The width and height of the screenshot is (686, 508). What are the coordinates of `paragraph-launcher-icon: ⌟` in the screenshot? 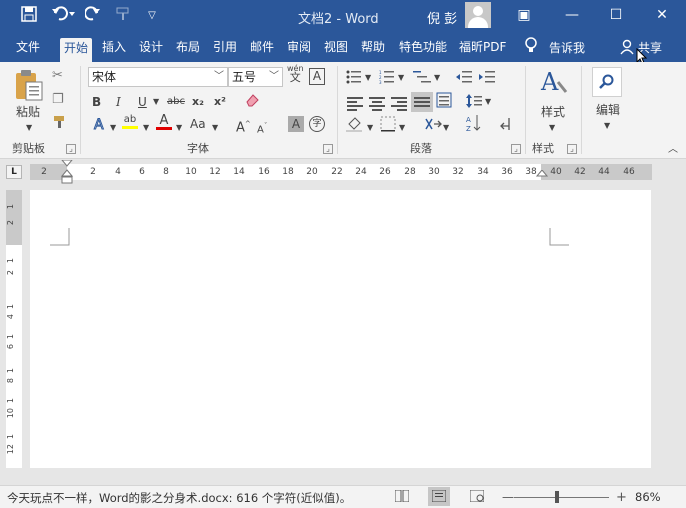 It's located at (516, 149).